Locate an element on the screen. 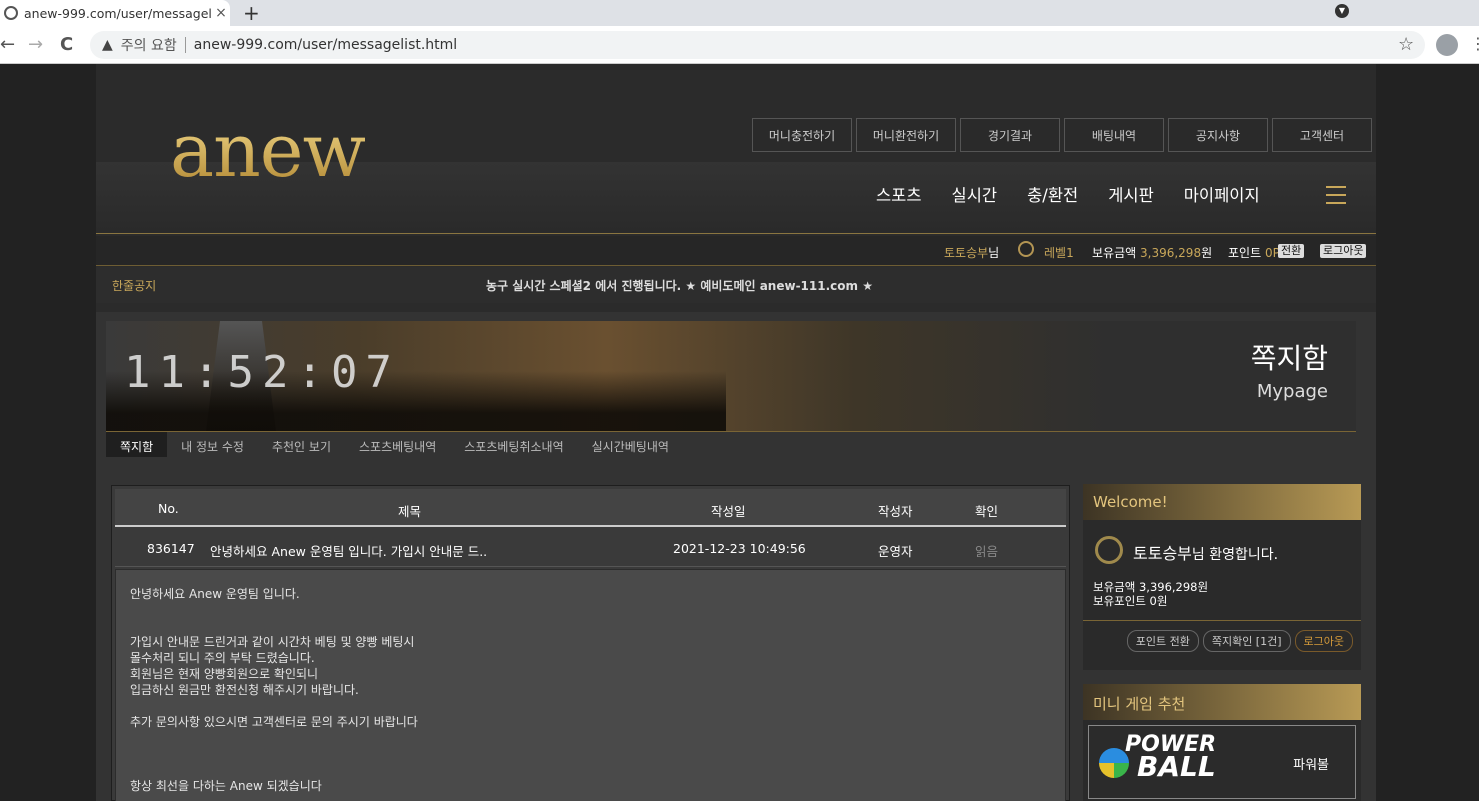  forward-button: → is located at coordinates (35, 44).